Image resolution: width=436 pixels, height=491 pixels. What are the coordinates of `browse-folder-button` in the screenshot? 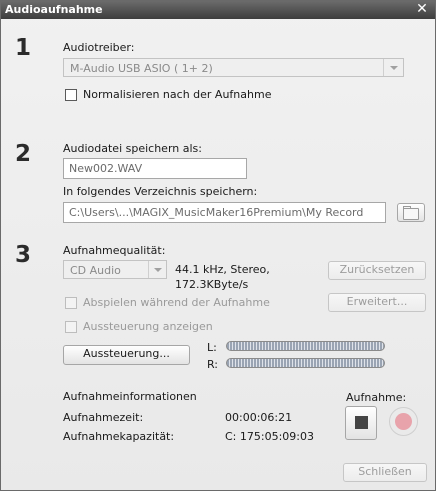 It's located at (411, 212).